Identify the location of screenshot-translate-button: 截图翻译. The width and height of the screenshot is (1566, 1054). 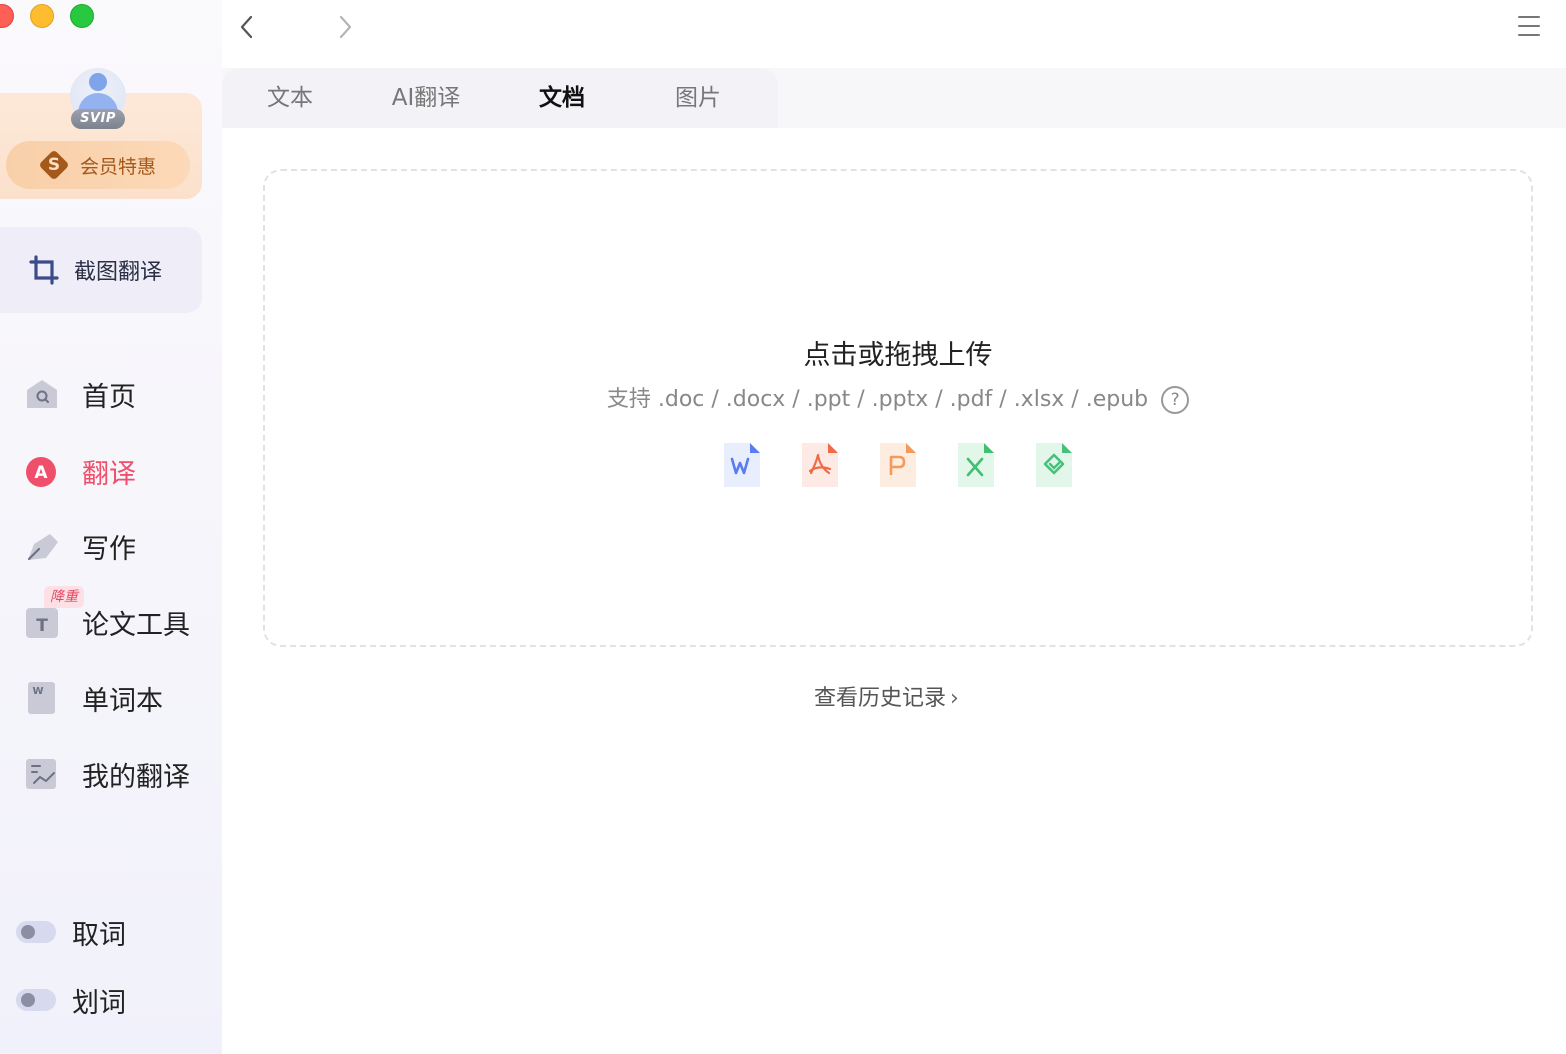
(101, 270).